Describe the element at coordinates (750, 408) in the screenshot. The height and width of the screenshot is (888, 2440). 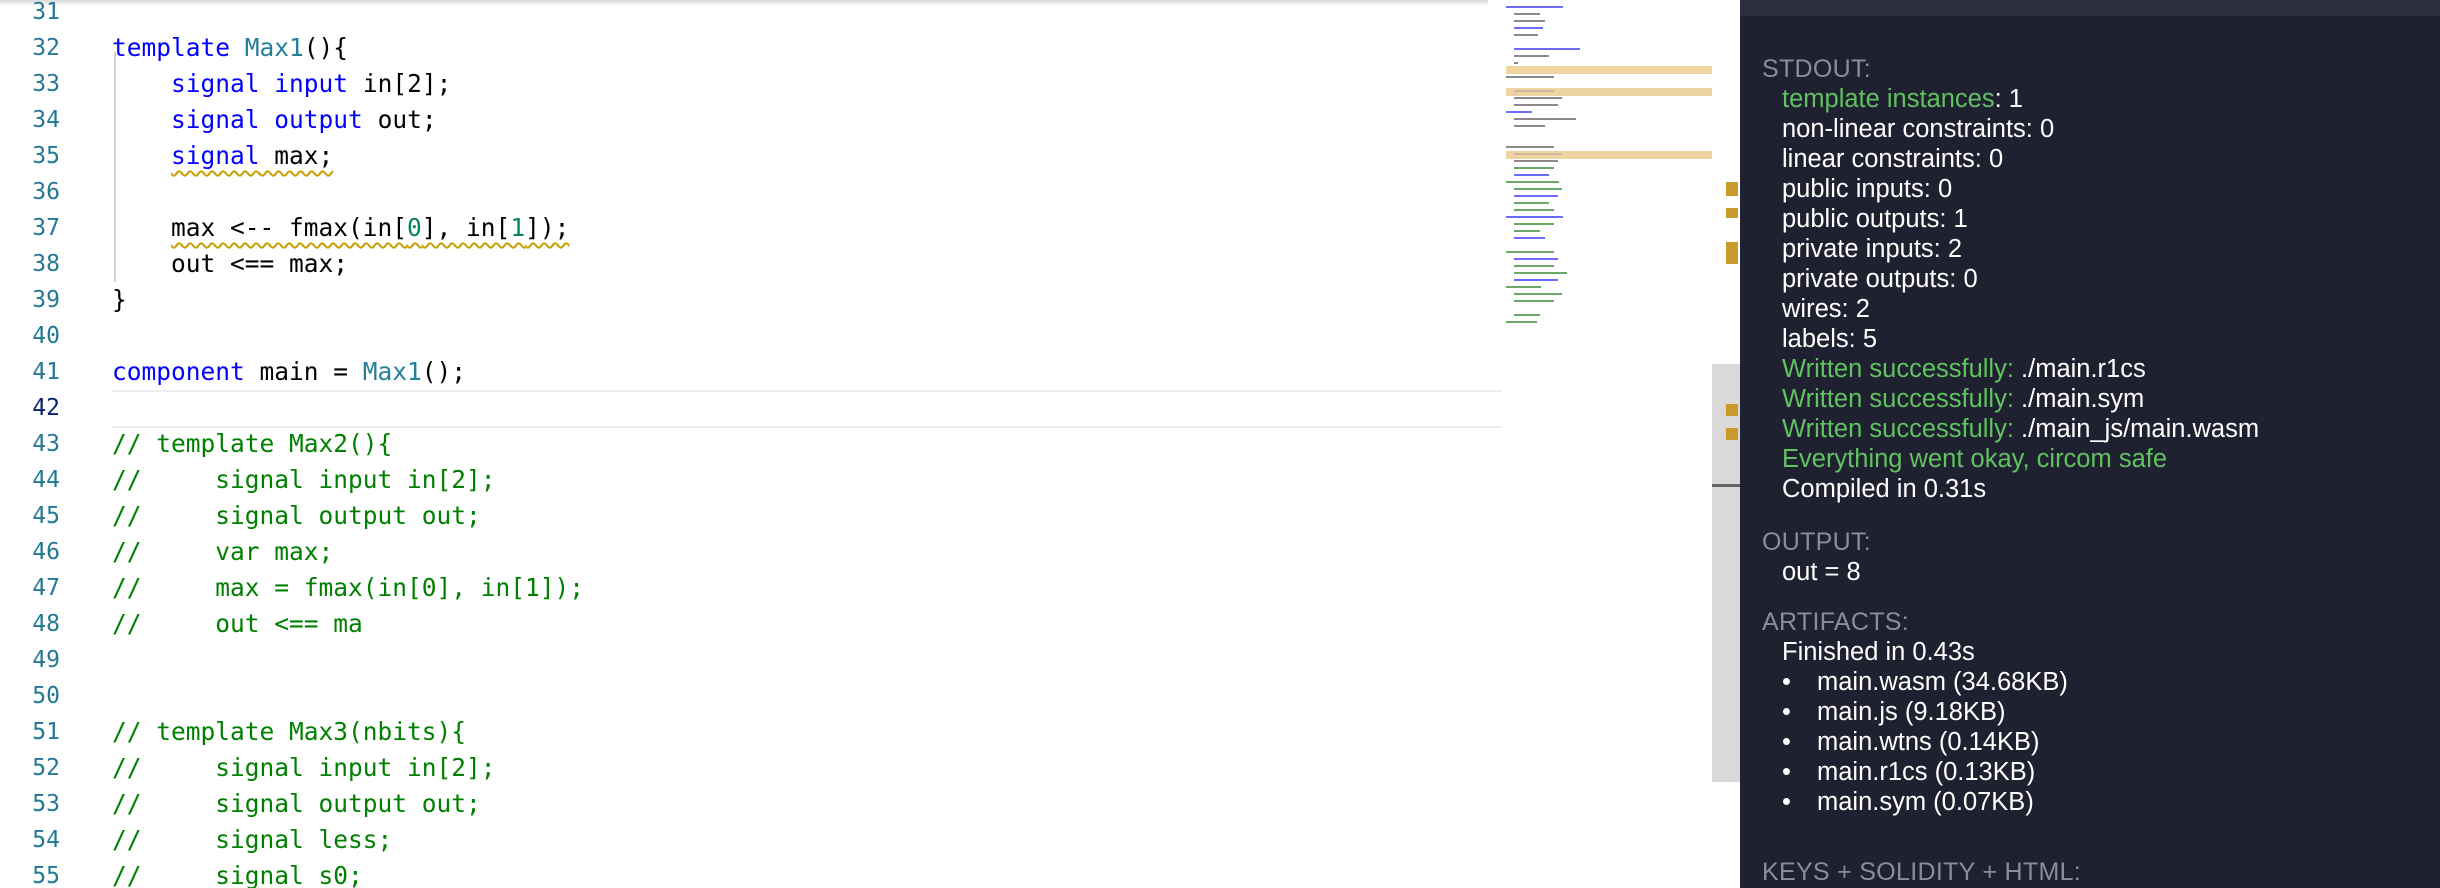
I see `code-line: 42` at that location.